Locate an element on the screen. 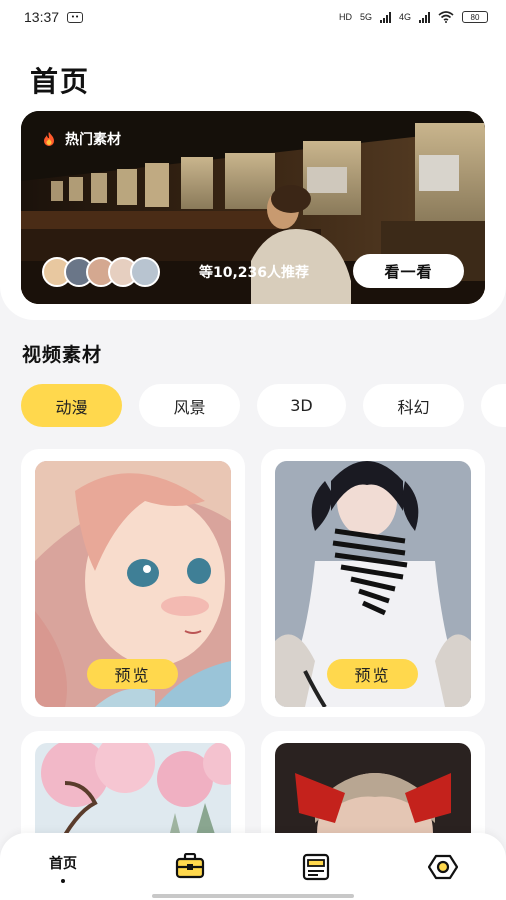  document-icon is located at coordinates (316, 867).